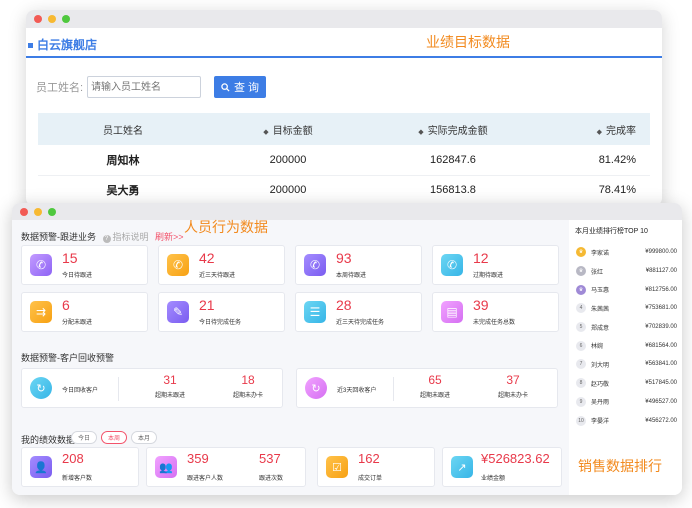 Image resolution: width=692 pixels, height=508 pixels. I want to click on perf-followups: 👥 359 跟进客户人数 537 跟进次数, so click(226, 467).